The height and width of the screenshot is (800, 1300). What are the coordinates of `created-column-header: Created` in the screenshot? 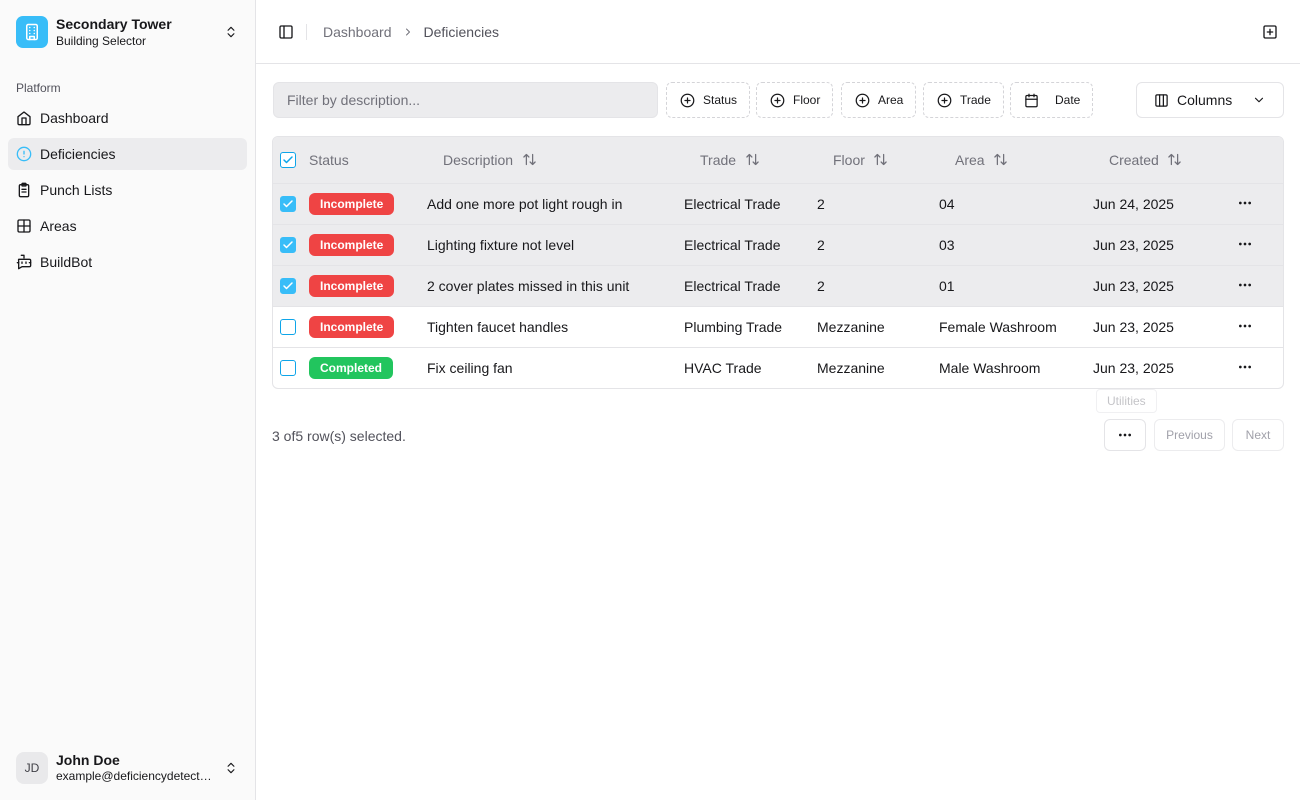 It's located at (1134, 159).